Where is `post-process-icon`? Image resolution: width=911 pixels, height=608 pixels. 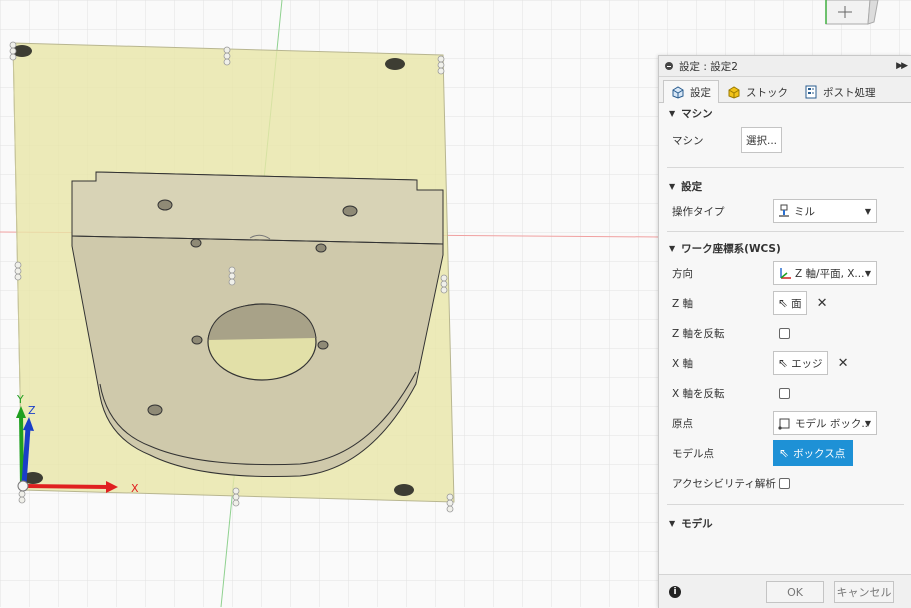
post-process-icon is located at coordinates (811, 92).